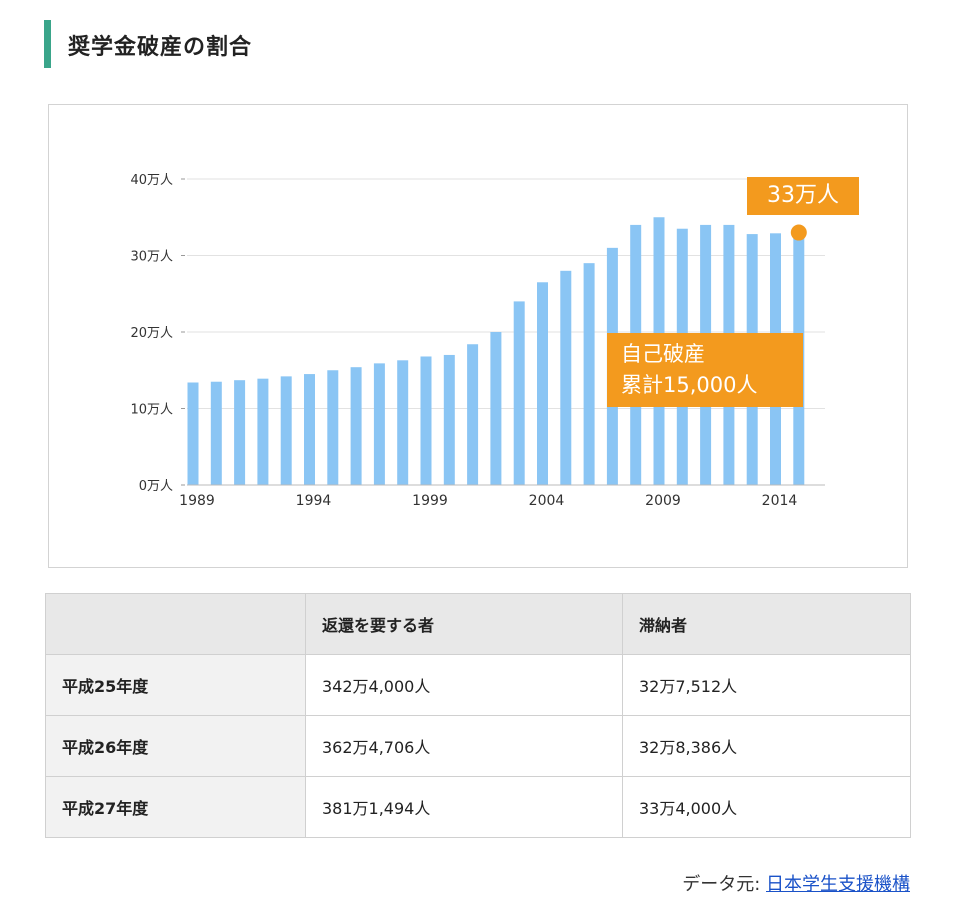 The image size is (960, 922). Describe the element at coordinates (766, 746) in the screenshot. I see `cell-delinquent: 32万8,386人` at that location.